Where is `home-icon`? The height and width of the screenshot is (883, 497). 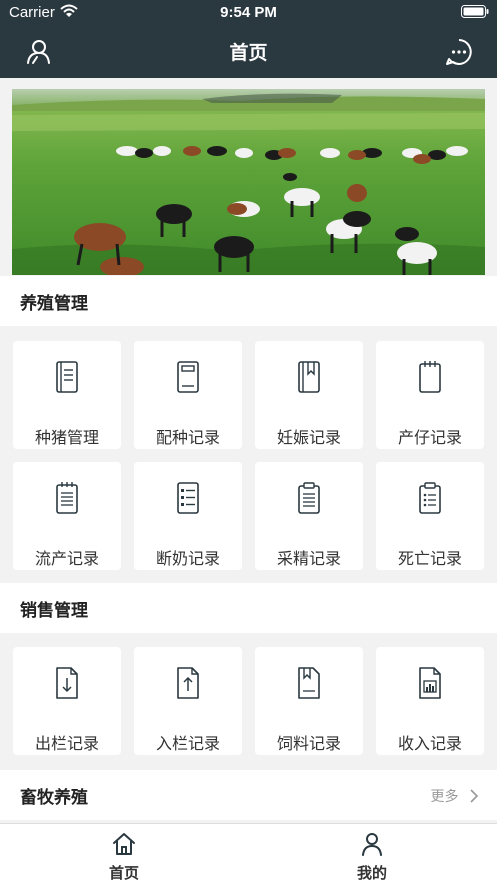
home-icon is located at coordinates (124, 844).